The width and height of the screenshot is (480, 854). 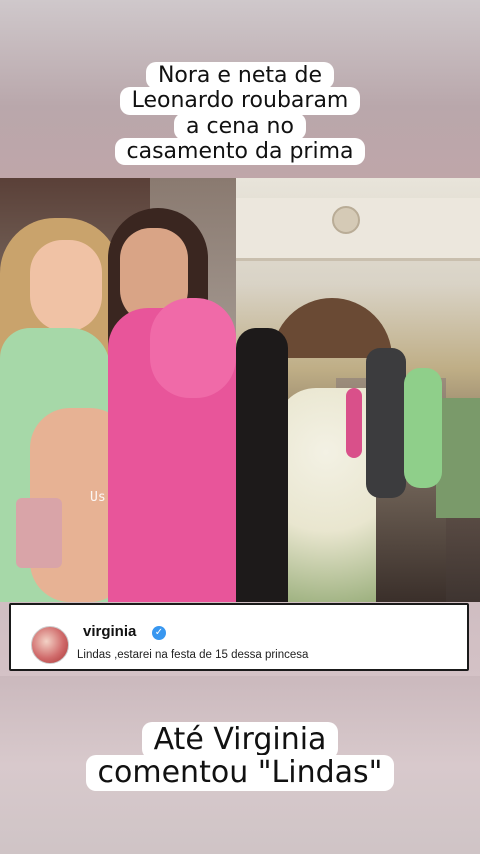 What do you see at coordinates (98, 497) in the screenshot?
I see `watermark-text: Us` at bounding box center [98, 497].